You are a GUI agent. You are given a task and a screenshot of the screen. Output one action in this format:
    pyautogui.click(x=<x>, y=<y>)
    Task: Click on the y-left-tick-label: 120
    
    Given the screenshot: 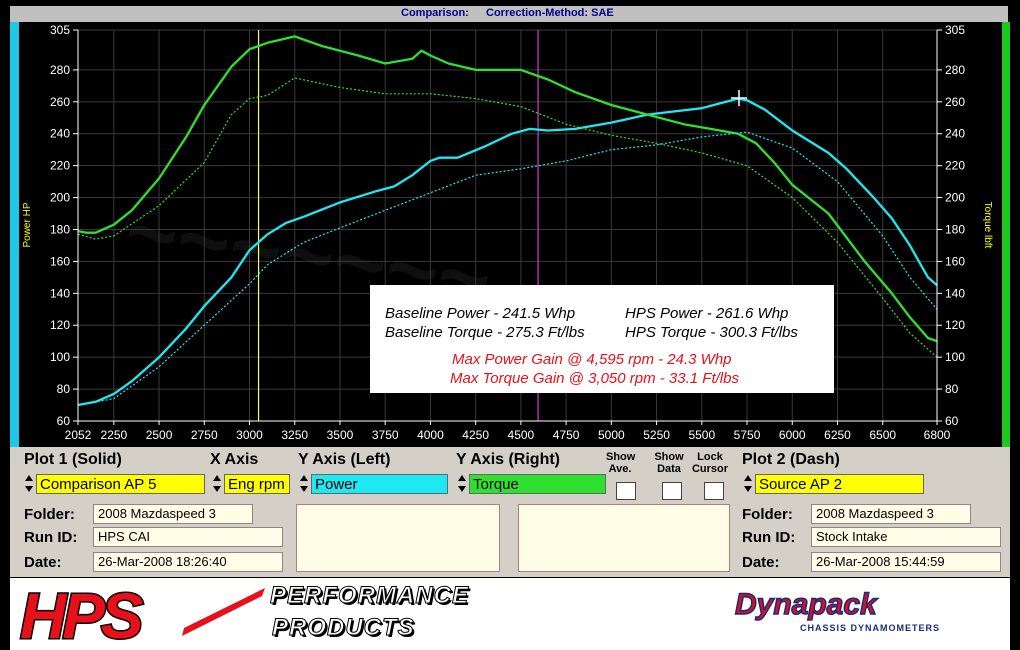 What is the action you would take?
    pyautogui.click(x=60, y=325)
    